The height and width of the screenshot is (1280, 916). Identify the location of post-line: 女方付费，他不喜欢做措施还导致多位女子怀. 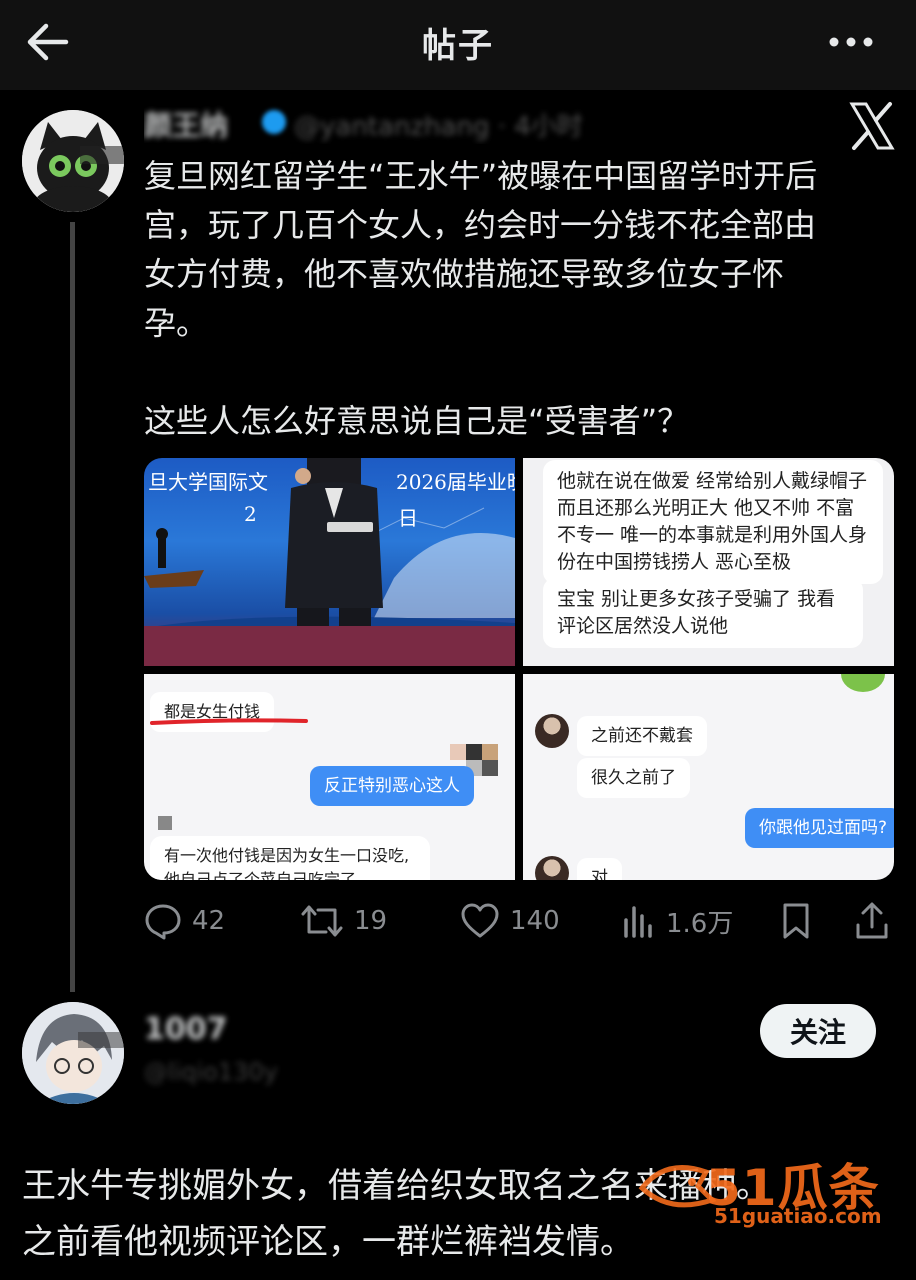
(464, 274).